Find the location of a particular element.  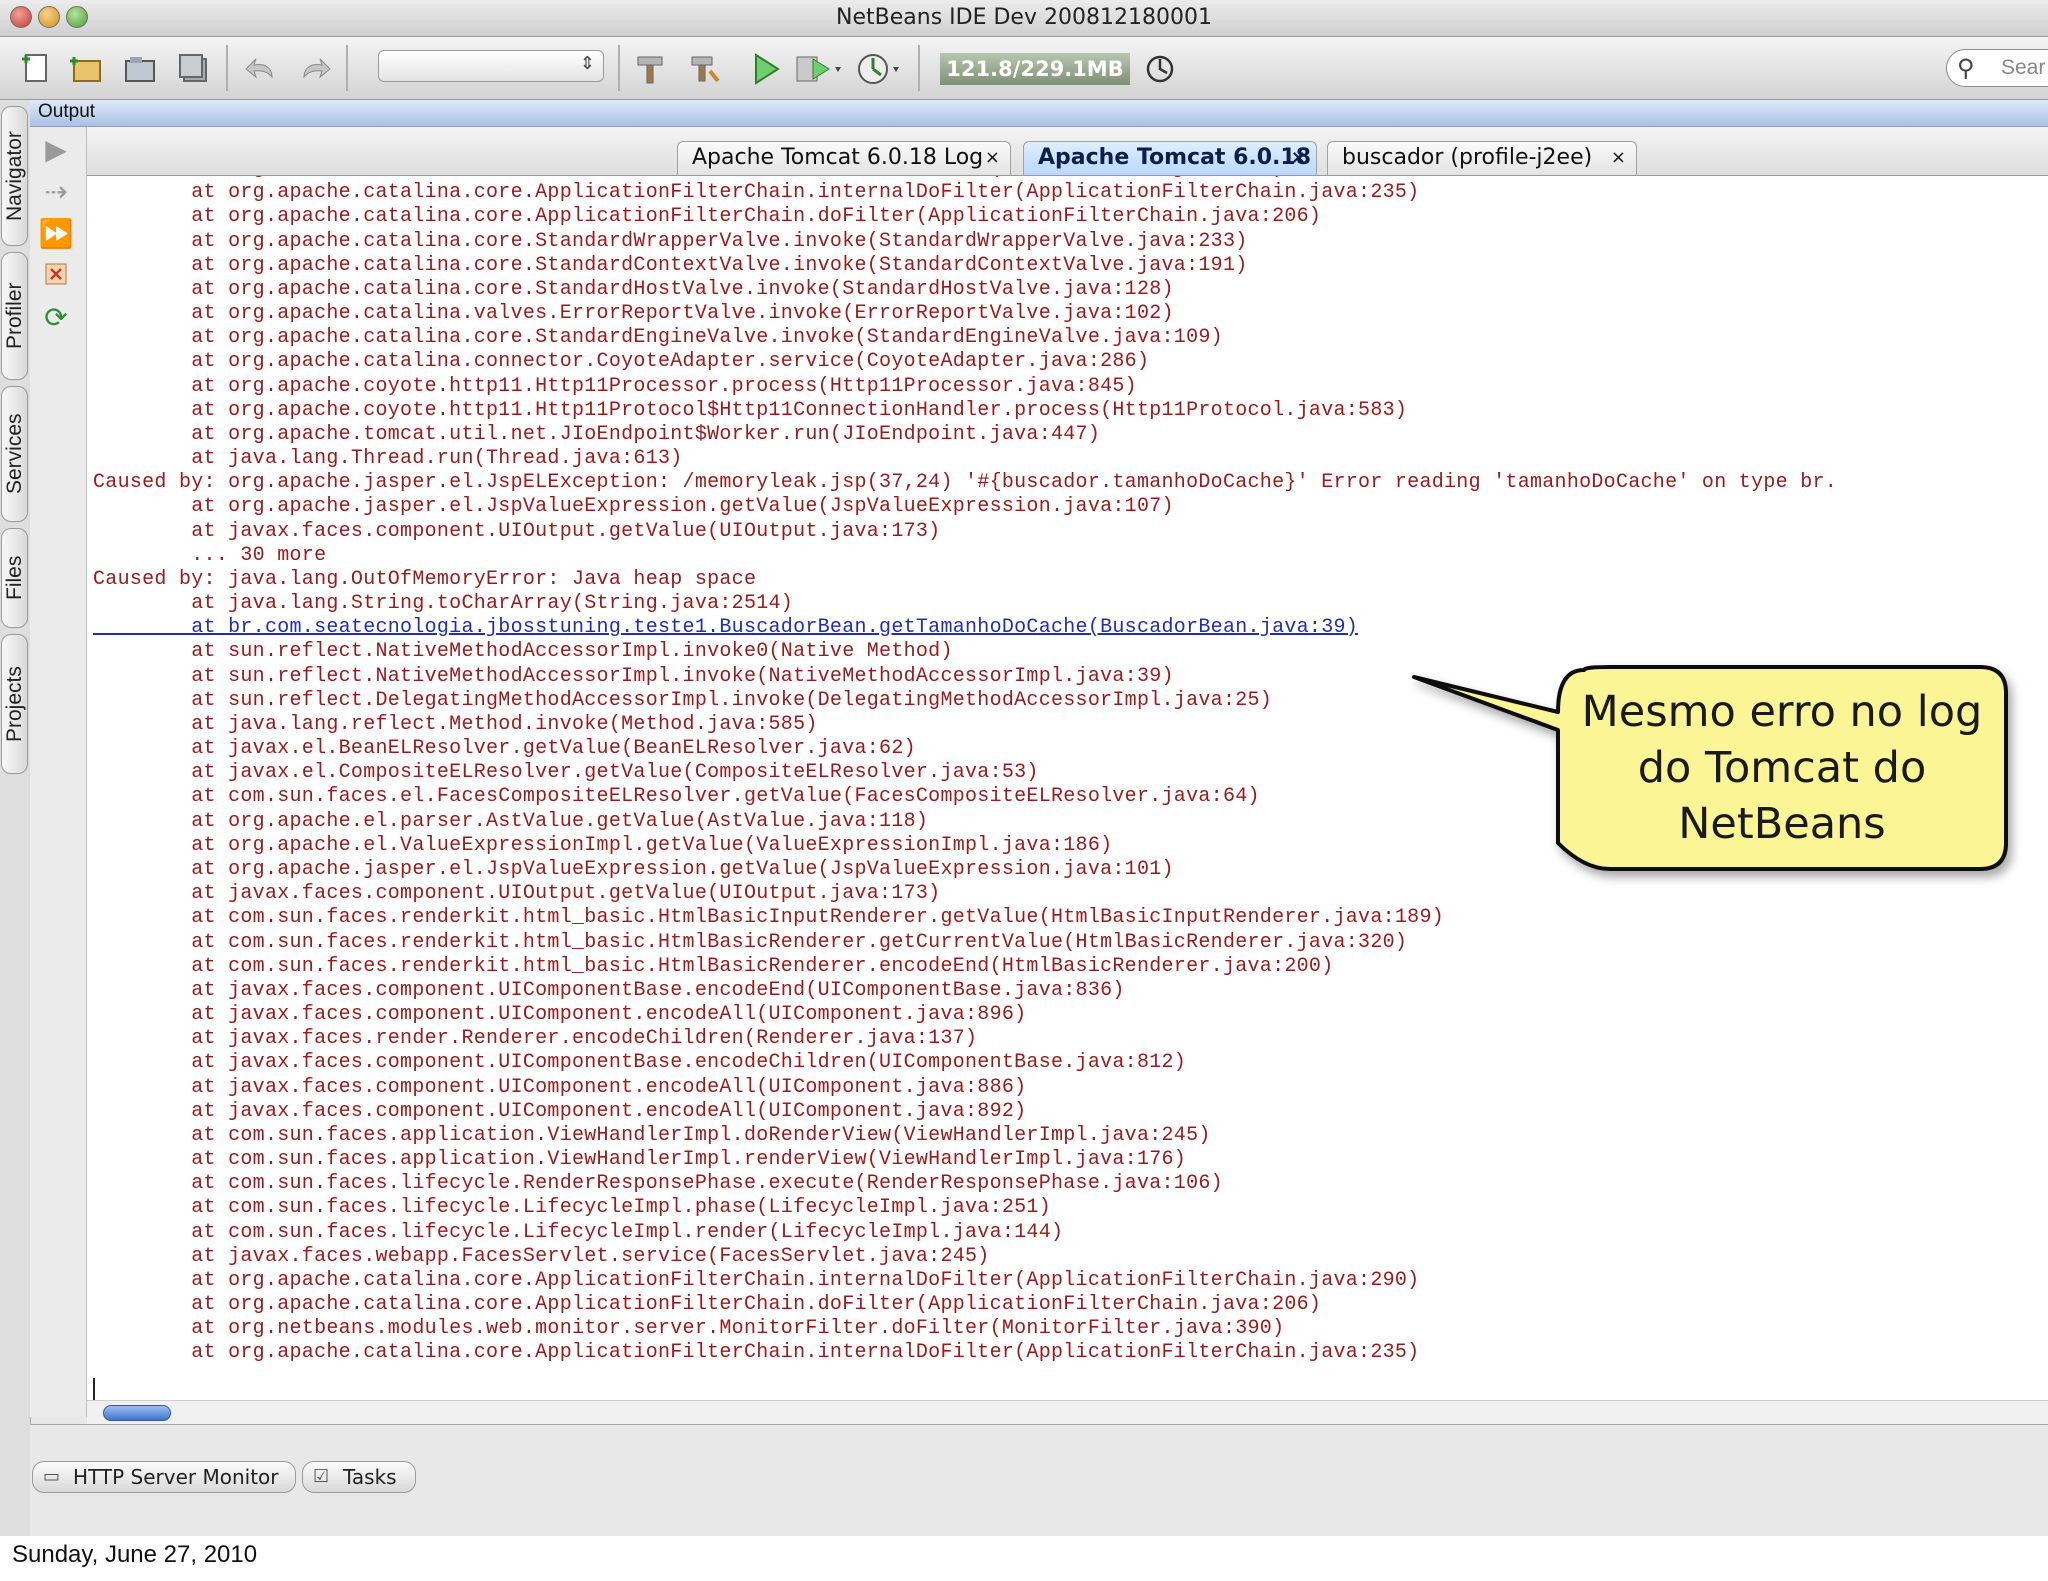

sidebar-tab-files: Files is located at coordinates (14, 578).